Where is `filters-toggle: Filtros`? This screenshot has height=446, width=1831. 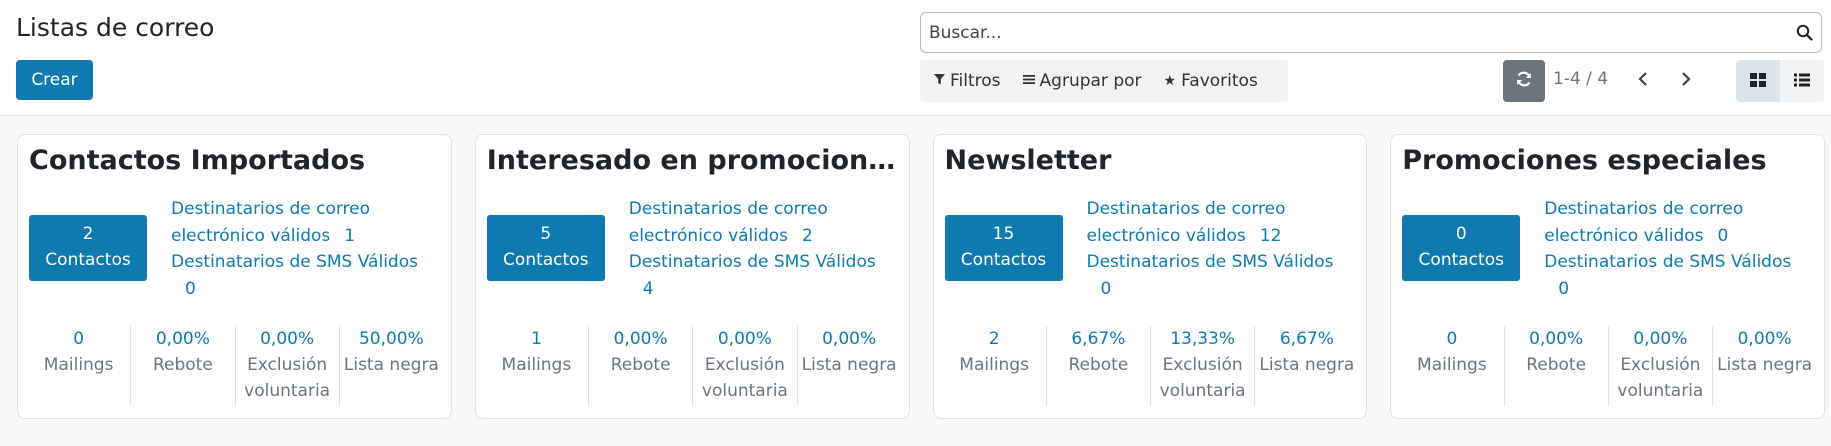 filters-toggle: Filtros is located at coordinates (967, 81).